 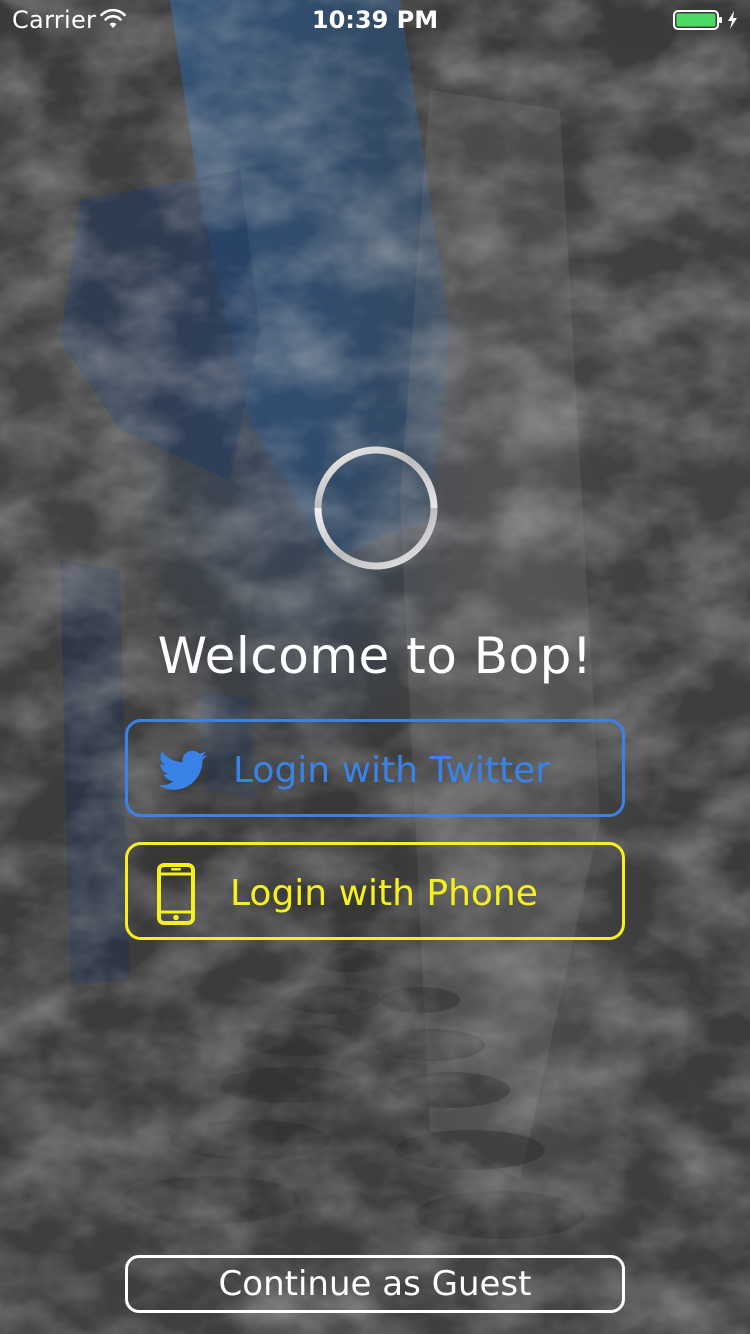 I want to click on login-phone-button: Login with Phone, so click(x=375, y=891).